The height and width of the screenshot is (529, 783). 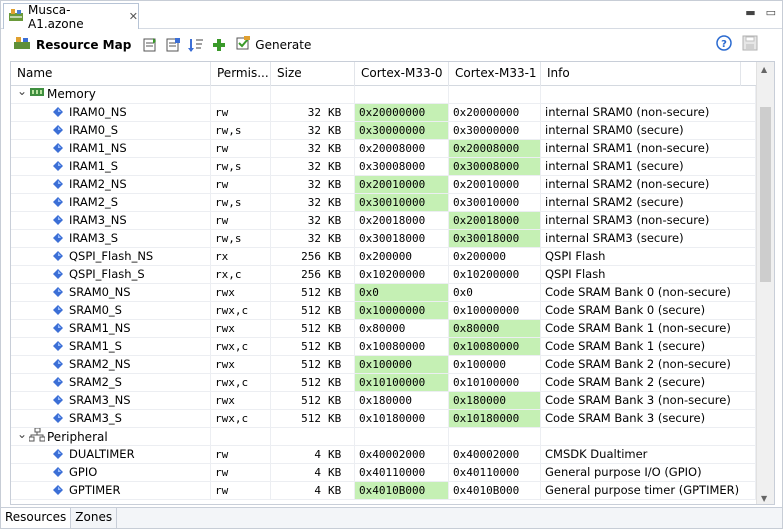 What do you see at coordinates (495, 202) in the screenshot?
I see `cortex-m33-1-cell: 0x30010000` at bounding box center [495, 202].